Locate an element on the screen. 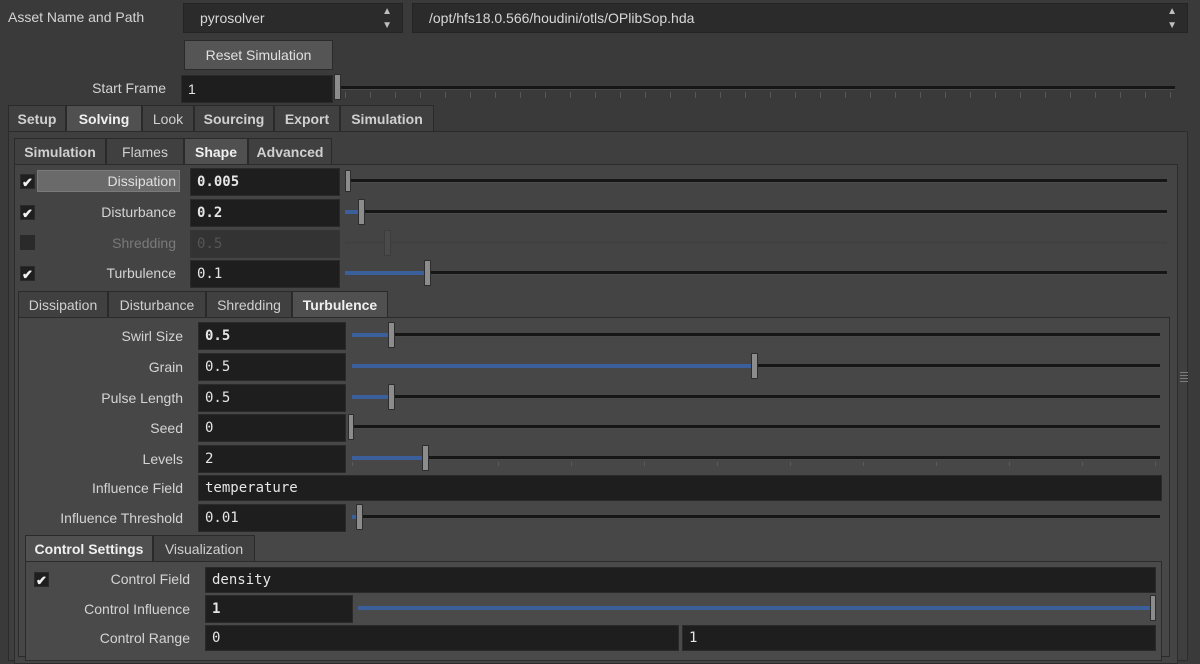 This screenshot has width=1200, height=664. start-frame-field: 1 is located at coordinates (257, 89).